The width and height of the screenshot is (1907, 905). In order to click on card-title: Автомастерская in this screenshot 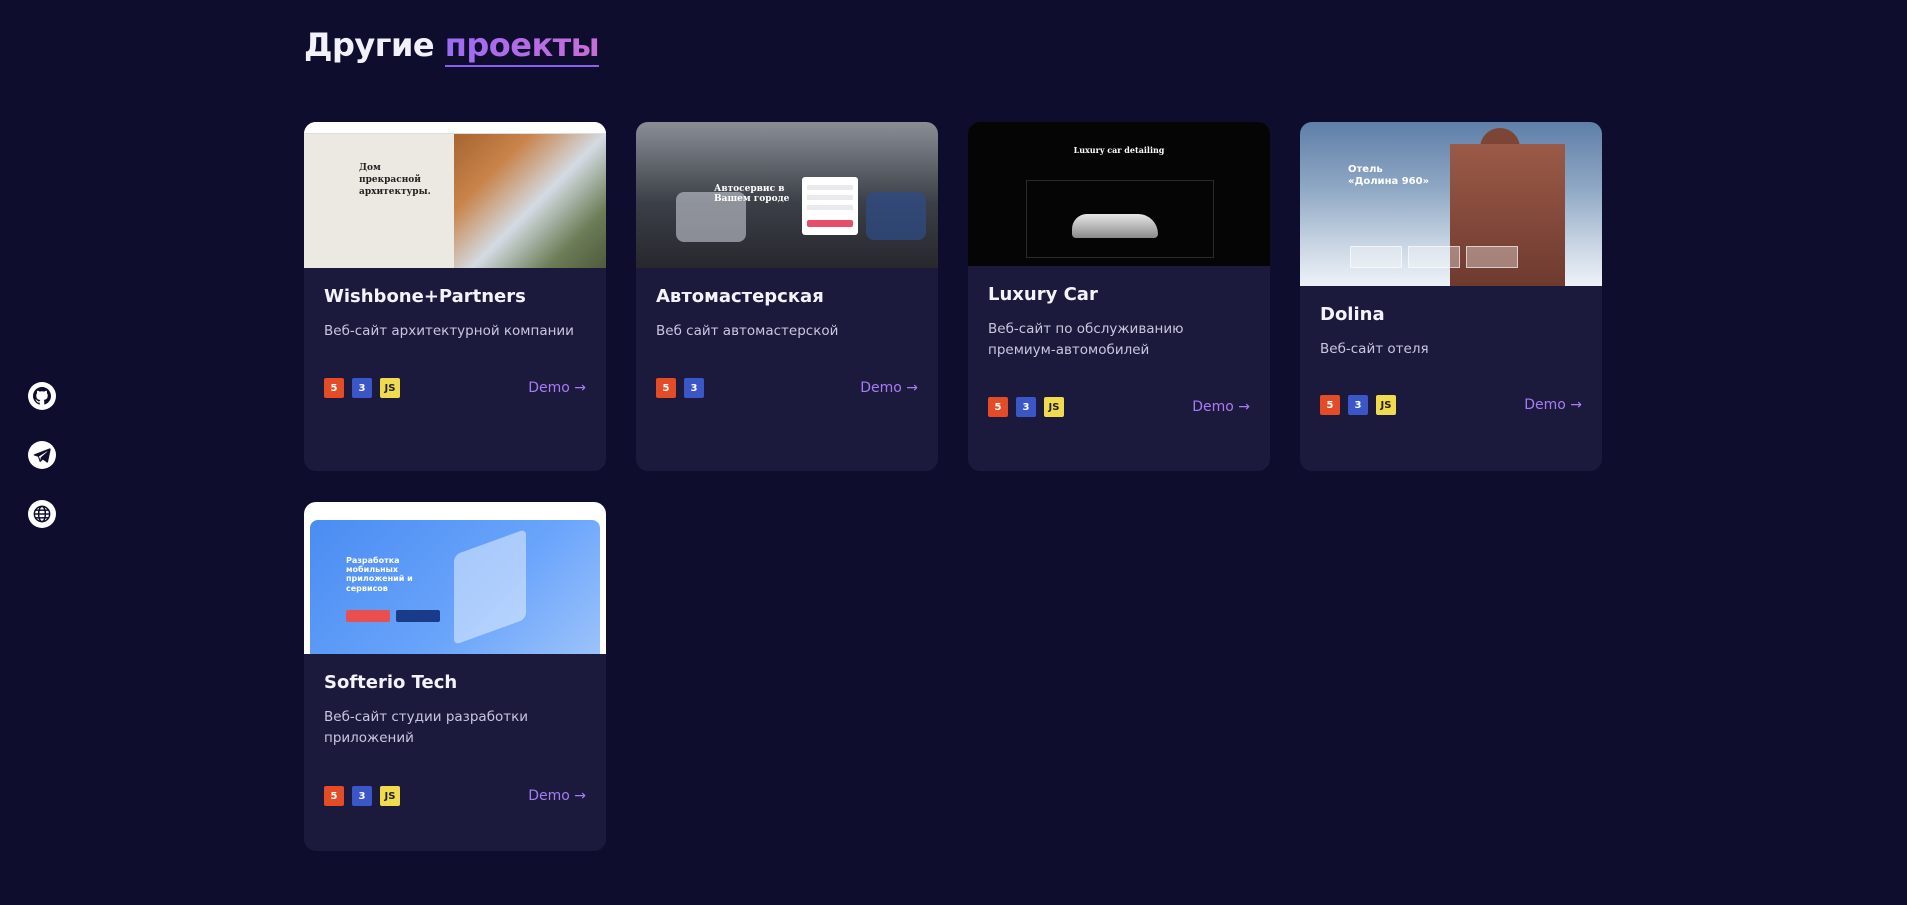, I will do `click(740, 296)`.